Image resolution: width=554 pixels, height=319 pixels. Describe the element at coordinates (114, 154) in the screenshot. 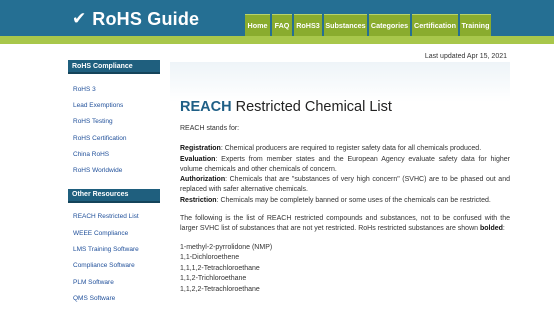

I see `sidebar-link-china-rohs: China RoHS` at that location.